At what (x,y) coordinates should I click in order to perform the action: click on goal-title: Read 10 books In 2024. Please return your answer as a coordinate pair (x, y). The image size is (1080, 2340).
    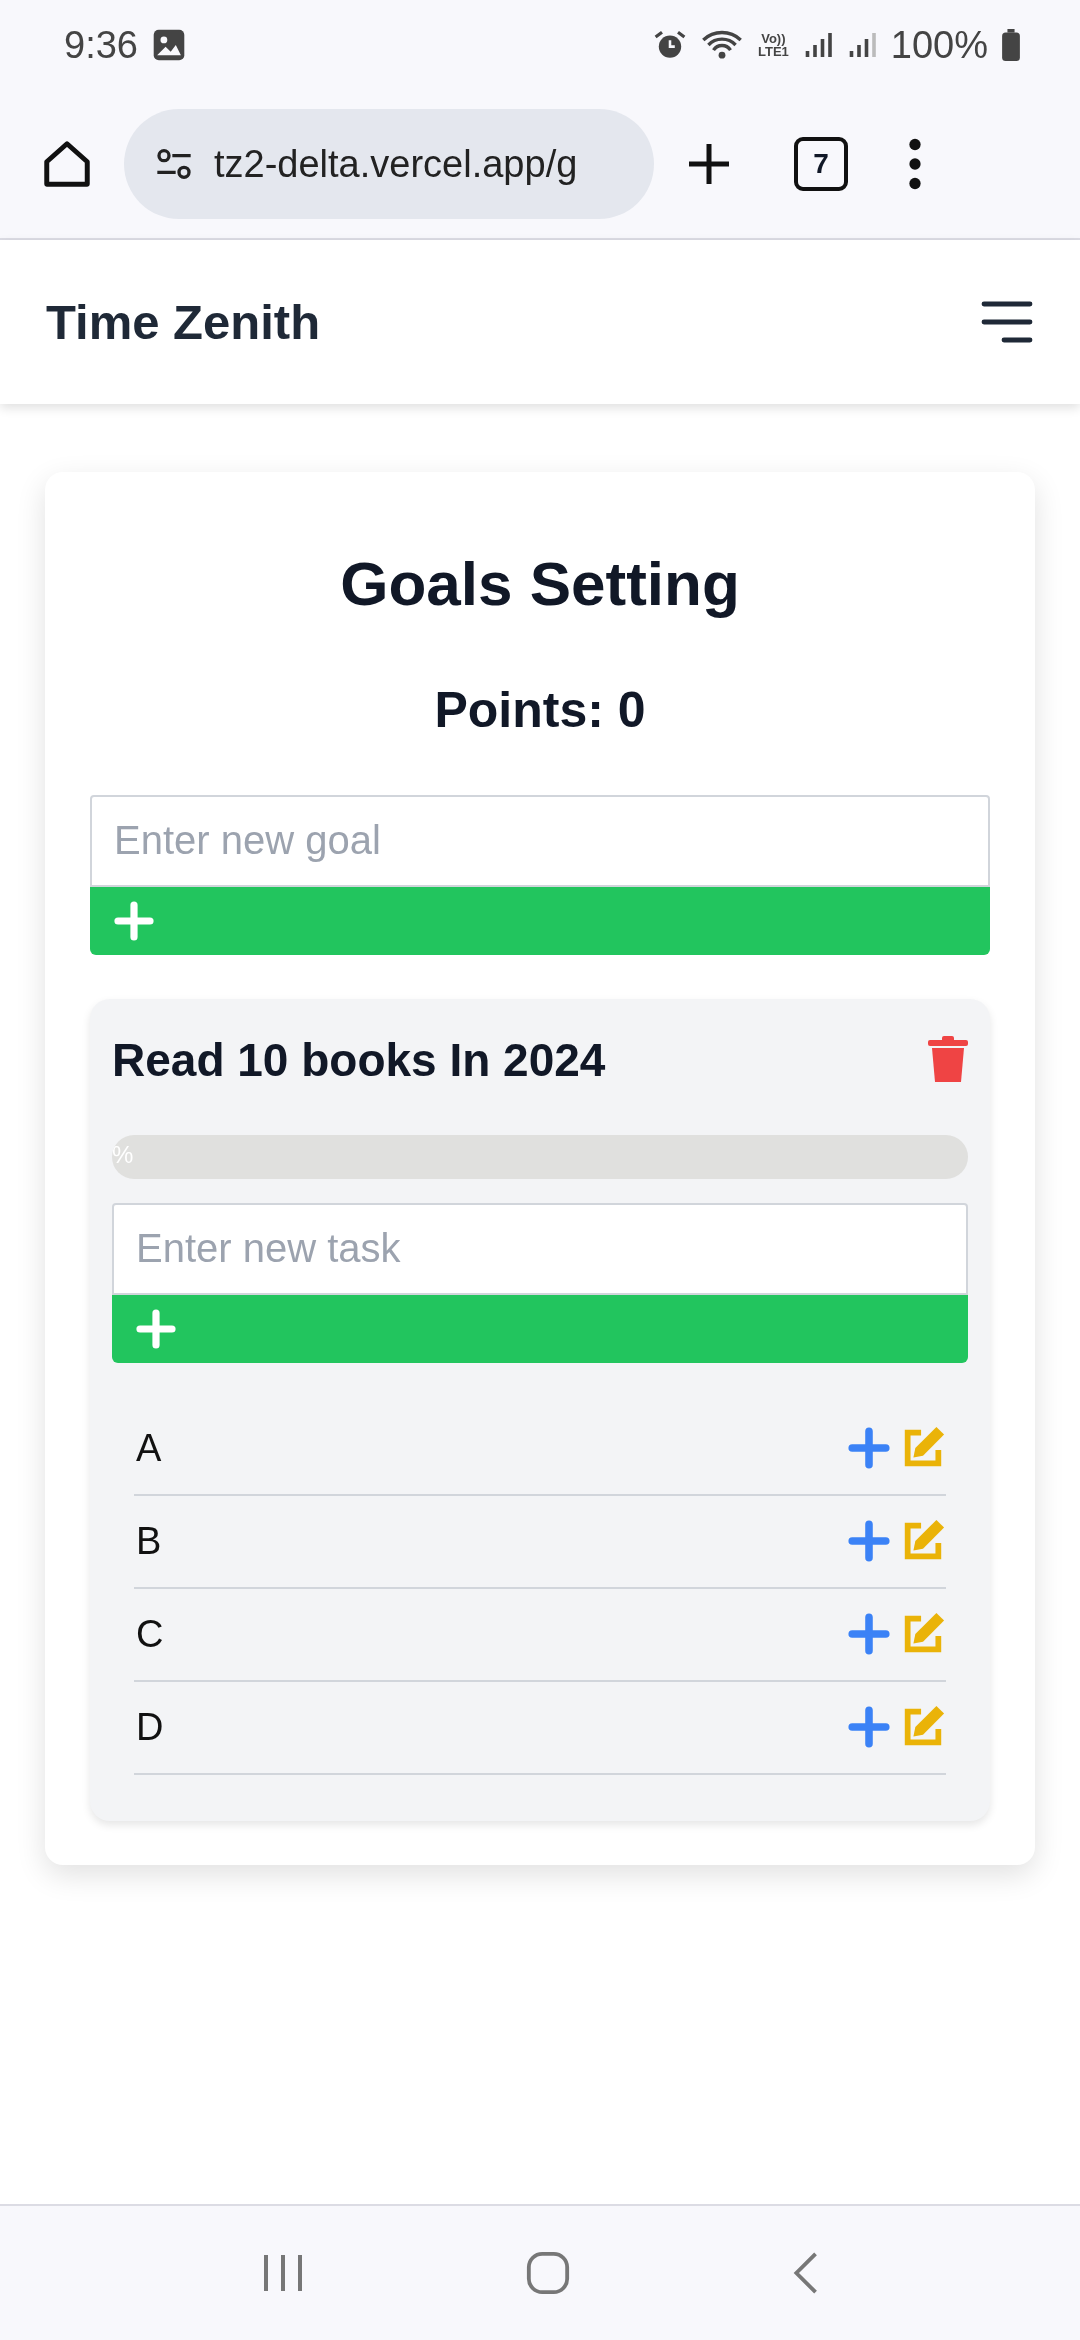
    Looking at the image, I should click on (359, 1059).